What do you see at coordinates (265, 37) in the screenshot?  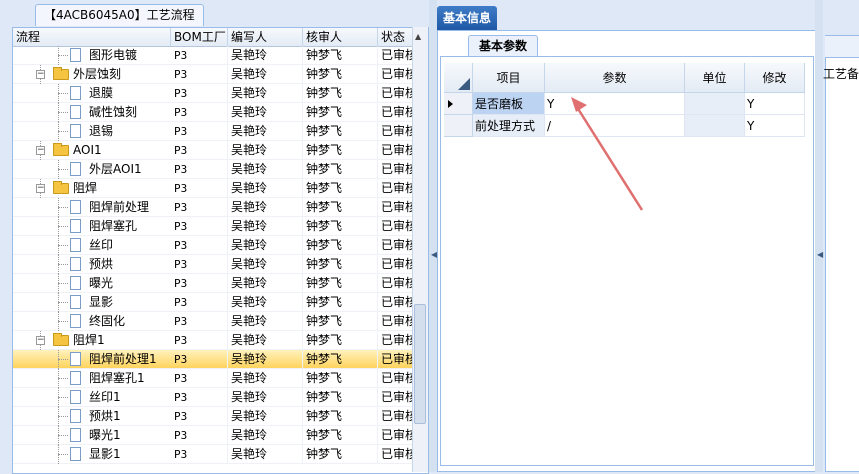 I see `column-header-writer: 编写人` at bounding box center [265, 37].